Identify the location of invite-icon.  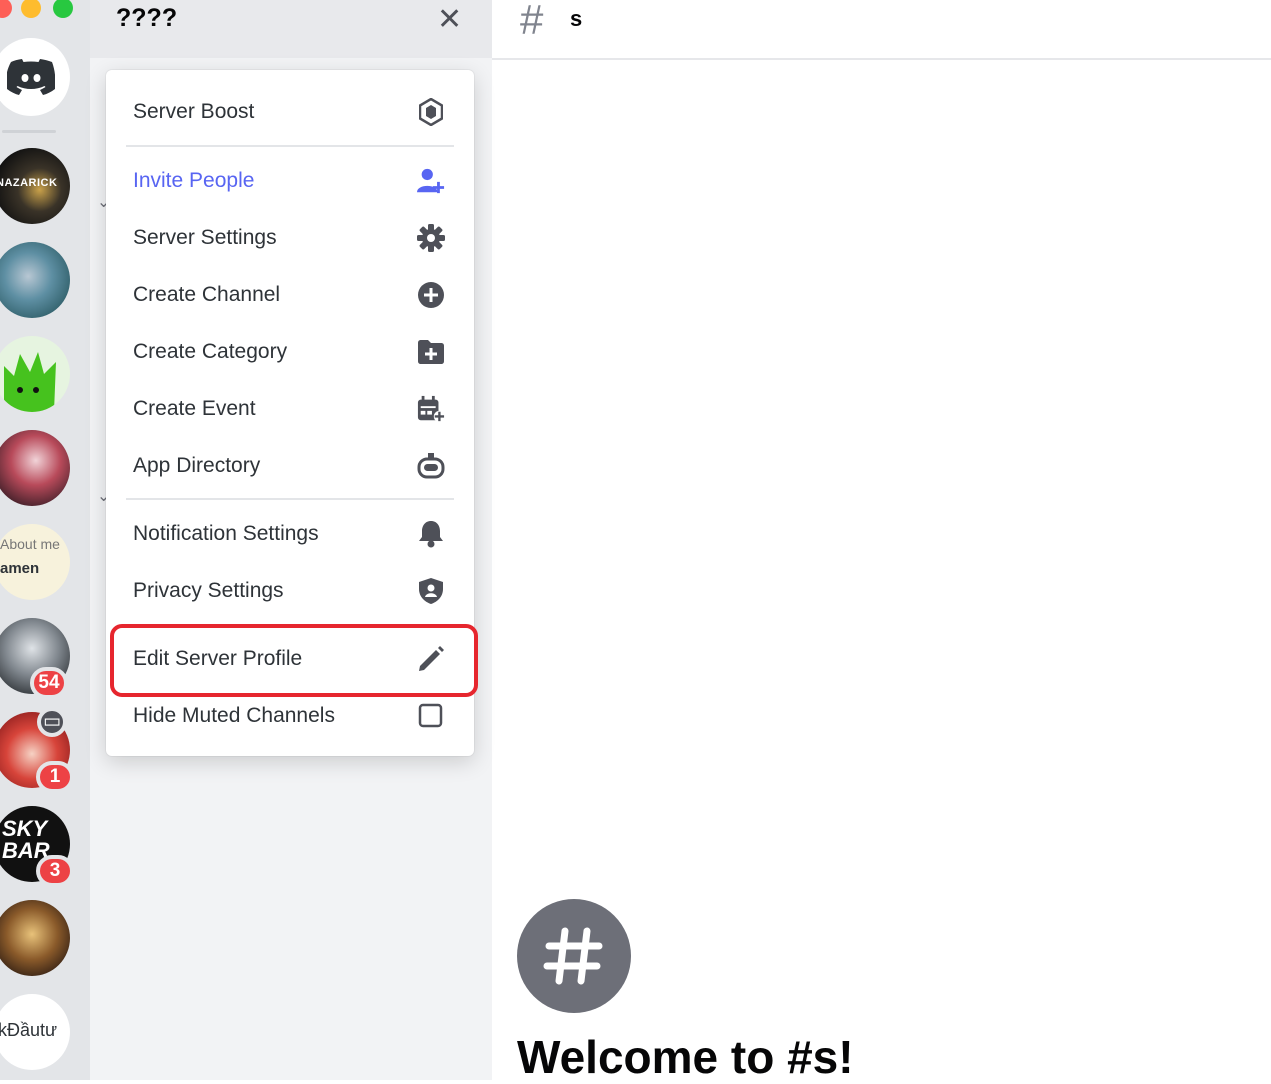
(431, 181).